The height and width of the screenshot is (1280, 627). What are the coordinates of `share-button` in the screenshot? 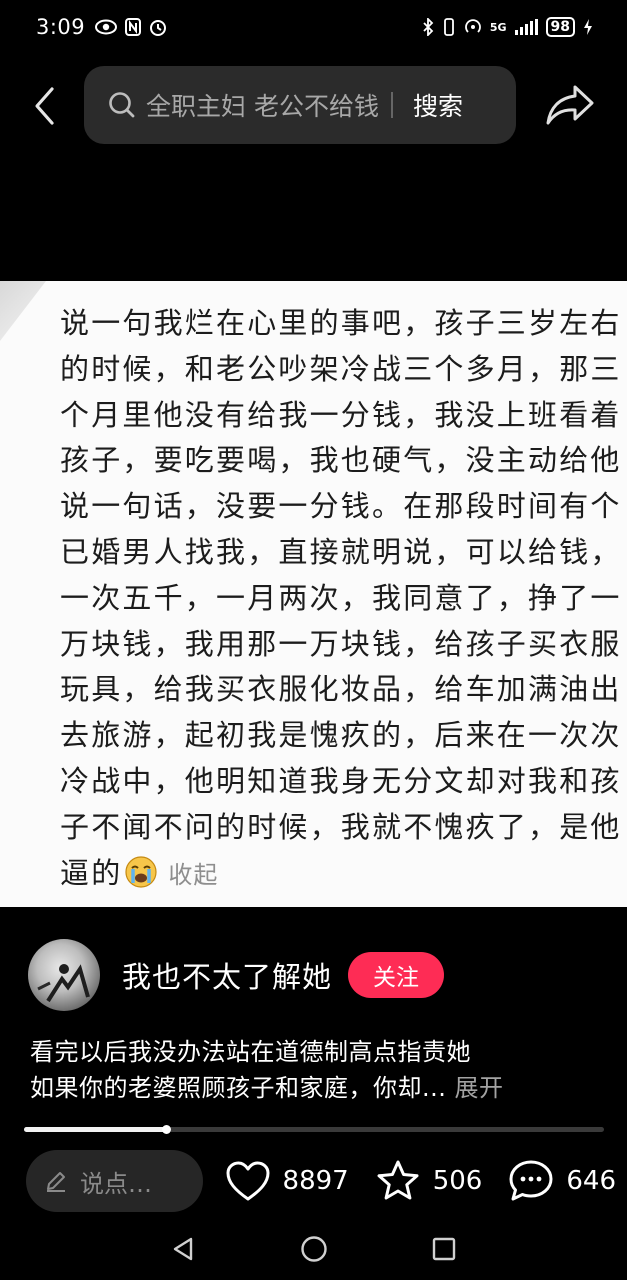 It's located at (570, 105).